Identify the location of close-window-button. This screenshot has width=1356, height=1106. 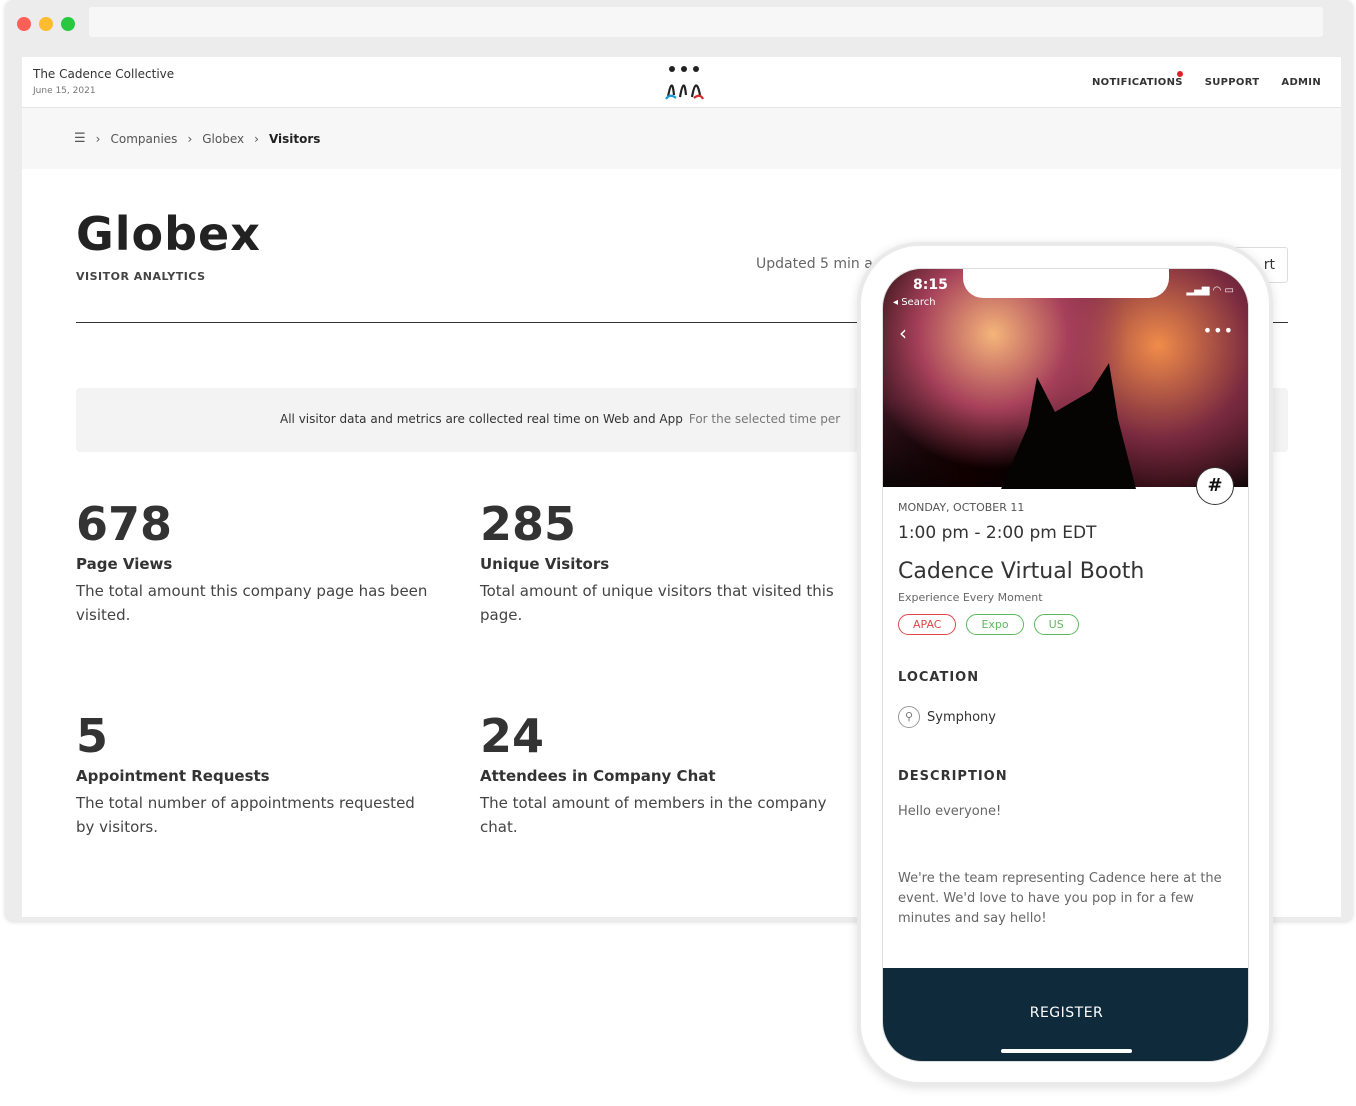
(24, 24).